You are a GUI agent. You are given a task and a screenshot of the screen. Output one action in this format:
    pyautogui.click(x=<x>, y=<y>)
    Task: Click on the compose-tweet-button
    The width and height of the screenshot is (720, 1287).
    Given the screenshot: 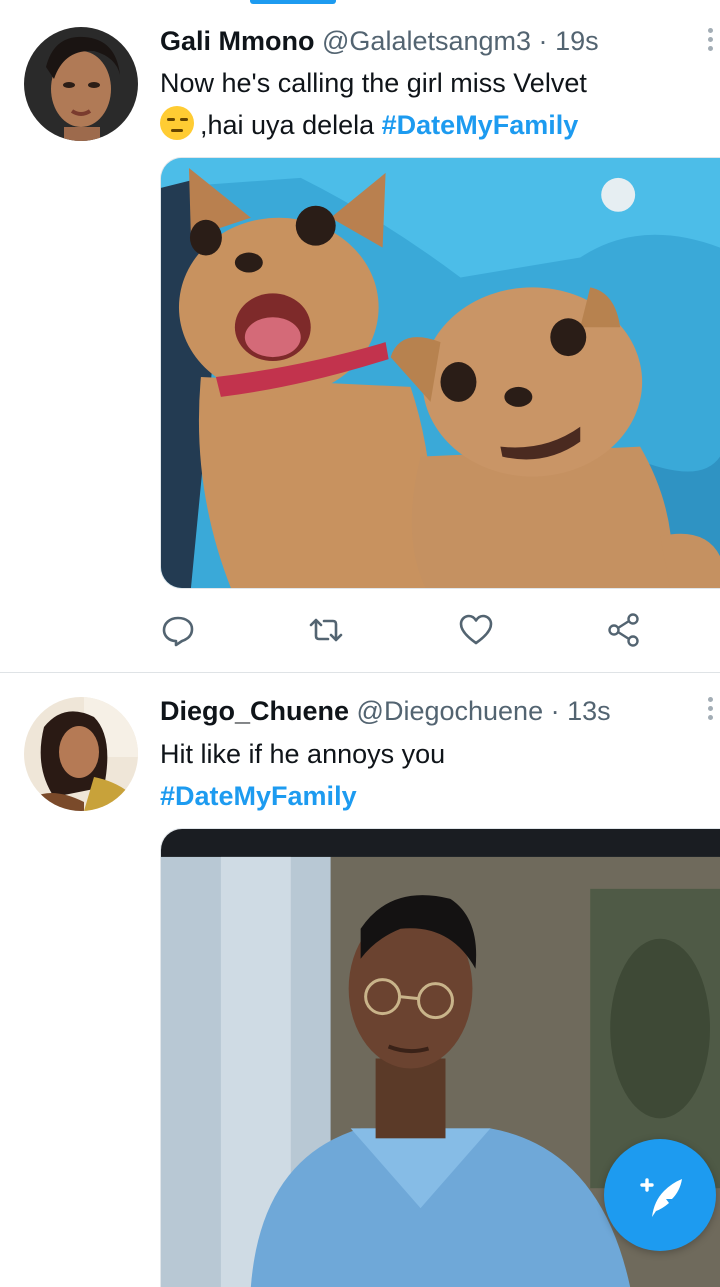 What is the action you would take?
    pyautogui.click(x=660, y=1195)
    